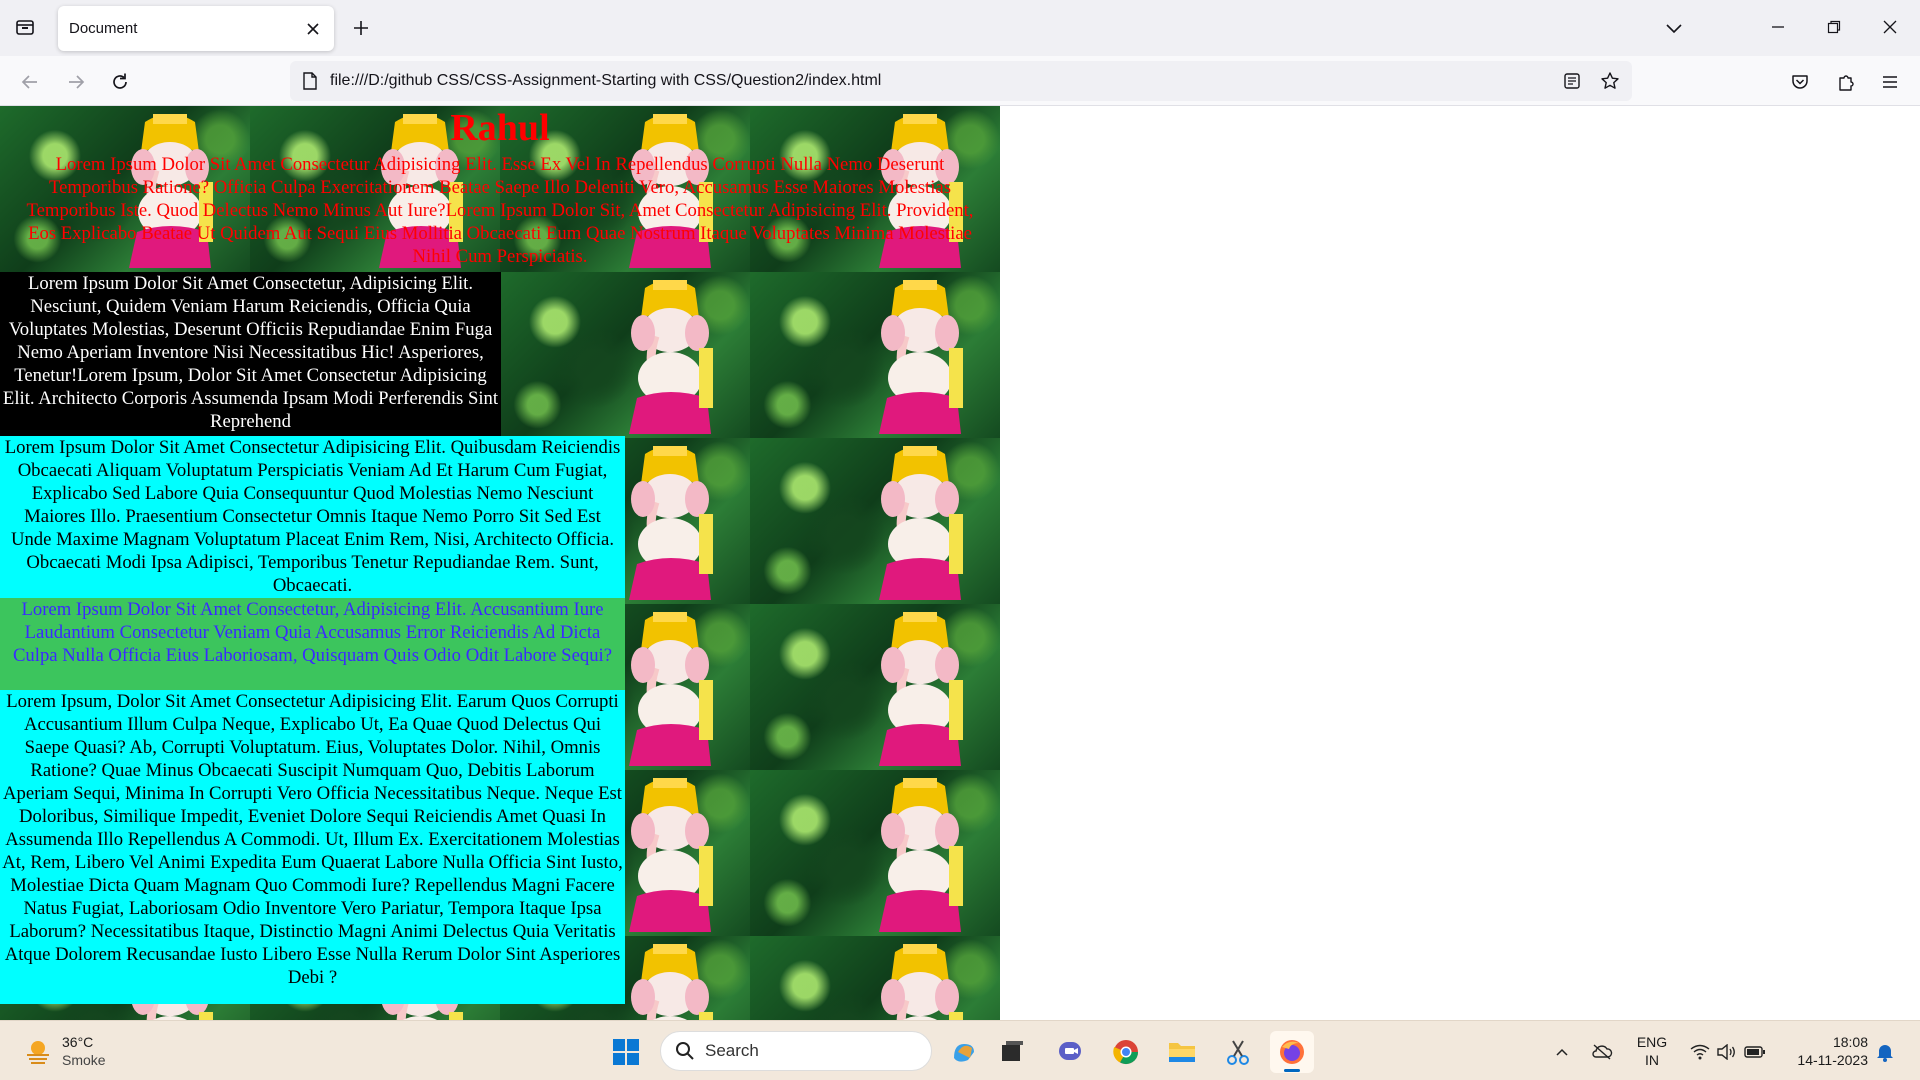 This screenshot has width=1920, height=1080. I want to click on reload-icon, so click(120, 82).